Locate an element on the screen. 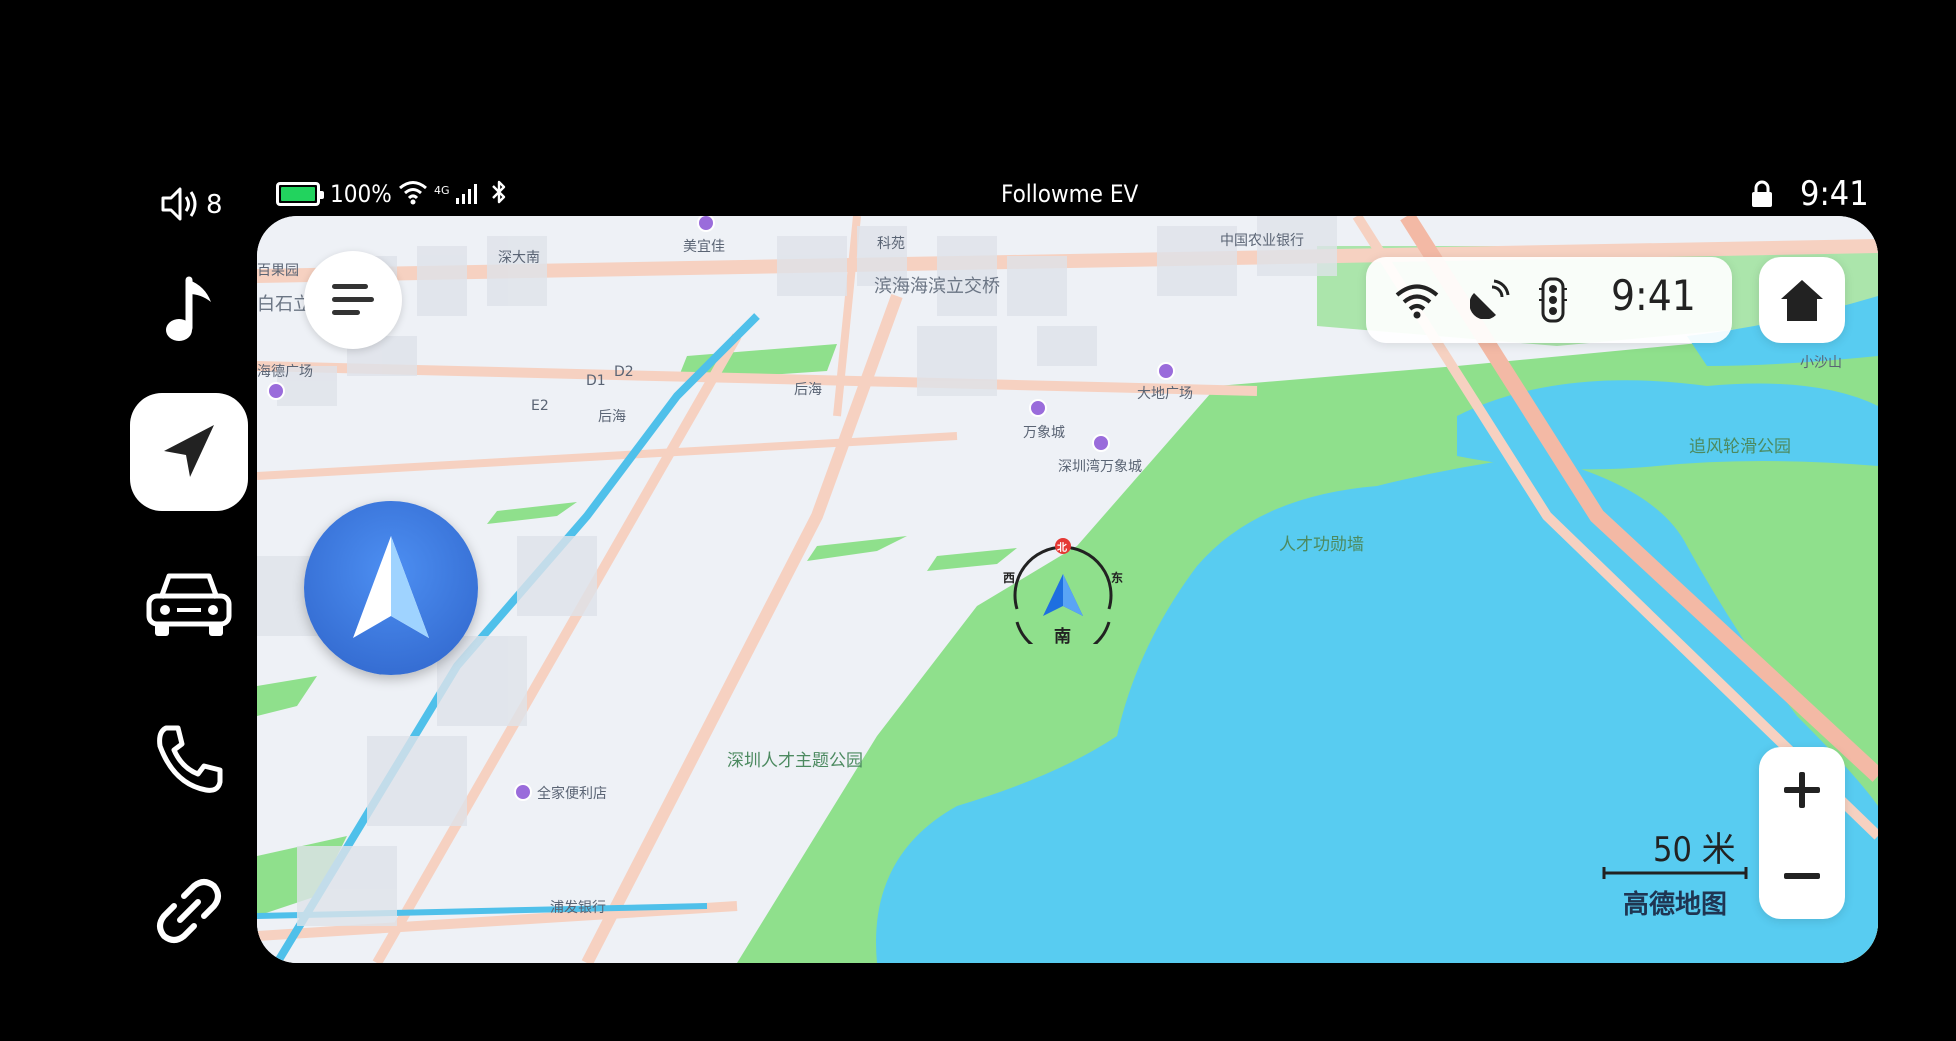 The width and height of the screenshot is (1956, 1041). poi-label-spd-bank: 浦发银行 is located at coordinates (578, 907).